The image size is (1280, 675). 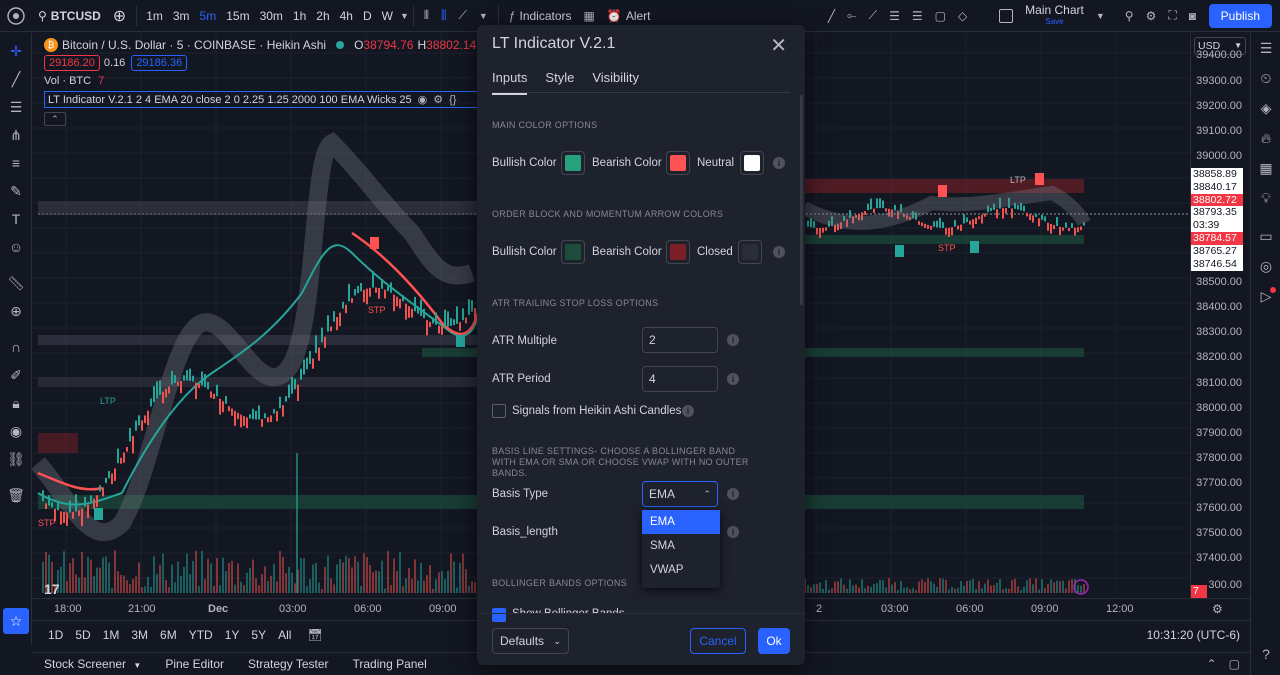 What do you see at coordinates (1265, 48) in the screenshot?
I see `watchlist-icon: ☰` at bounding box center [1265, 48].